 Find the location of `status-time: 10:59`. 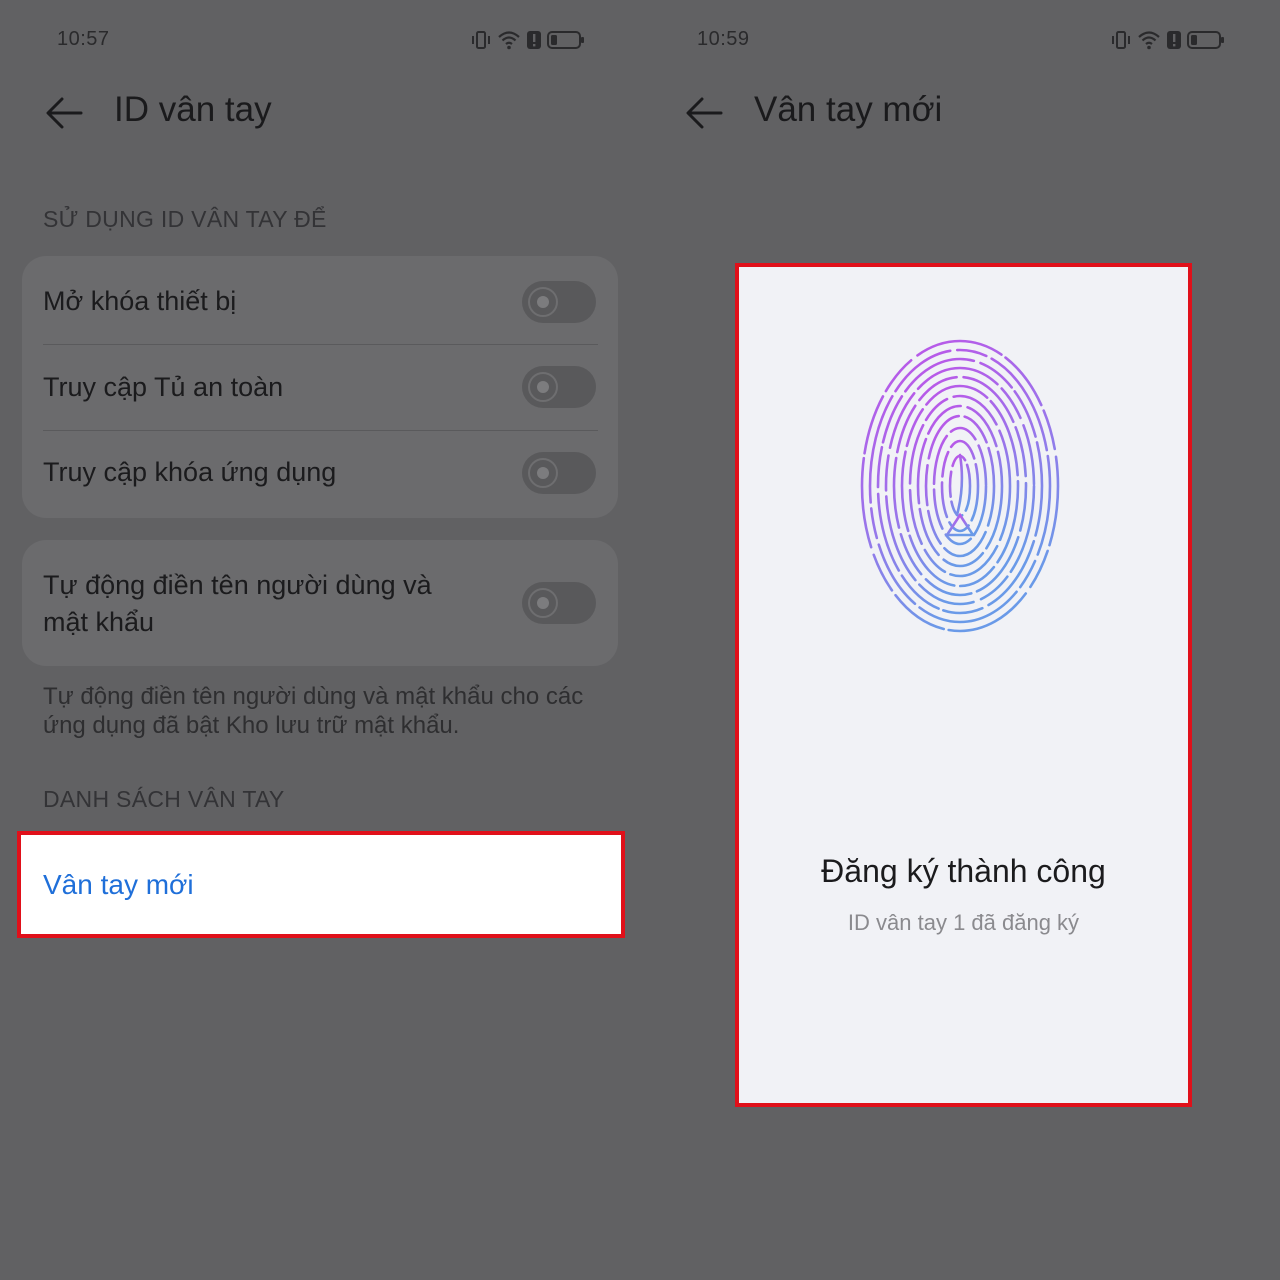

status-time: 10:59 is located at coordinates (723, 39).